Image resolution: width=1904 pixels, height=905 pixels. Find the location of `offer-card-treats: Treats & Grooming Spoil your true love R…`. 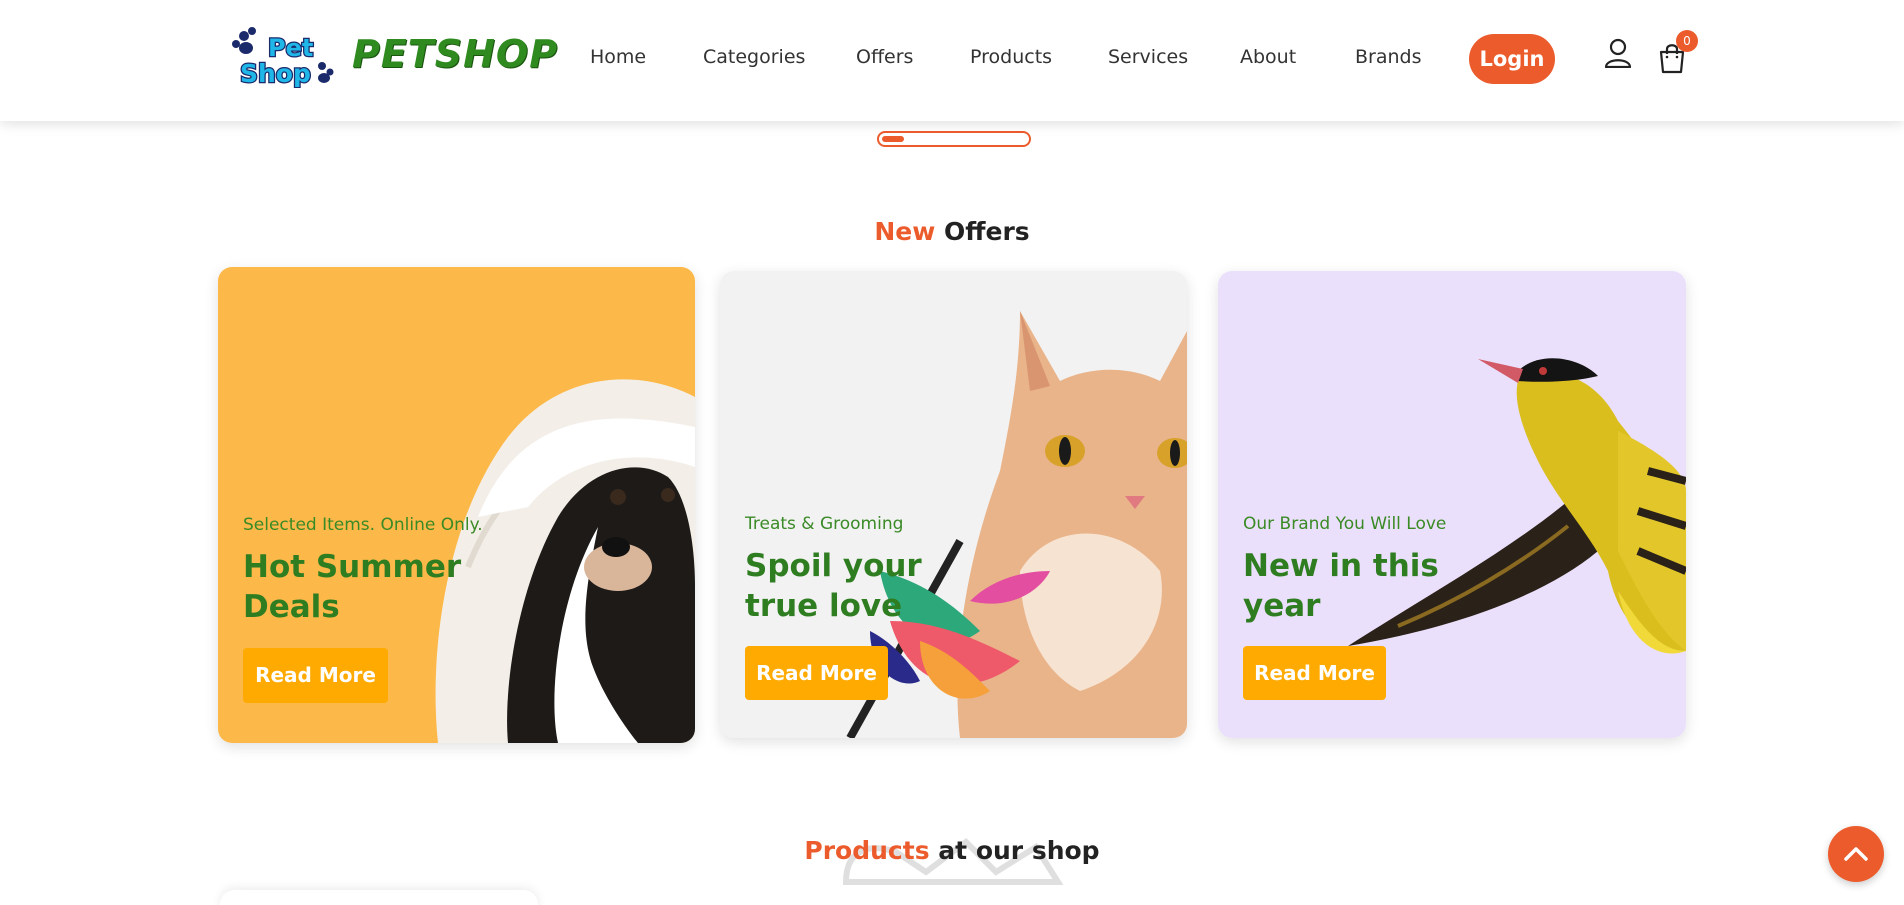

offer-card-treats: Treats & Grooming Spoil your true love R… is located at coordinates (953, 504).